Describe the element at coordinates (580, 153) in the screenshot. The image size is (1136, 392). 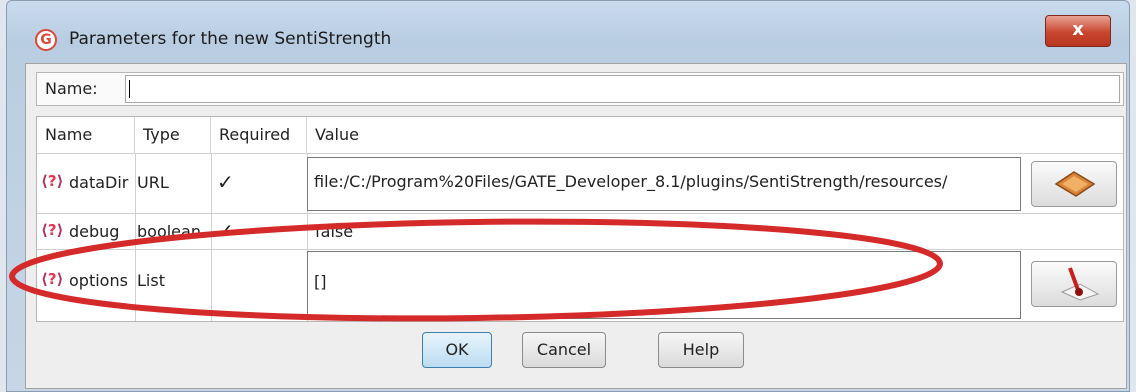
I see `header-divider` at that location.